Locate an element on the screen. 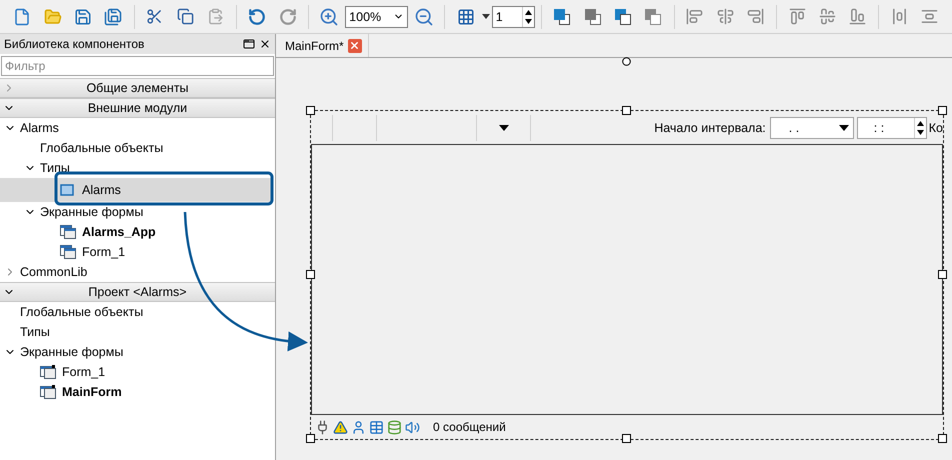 Image resolution: width=952 pixels, height=460 pixels. save-all-icon is located at coordinates (113, 17).